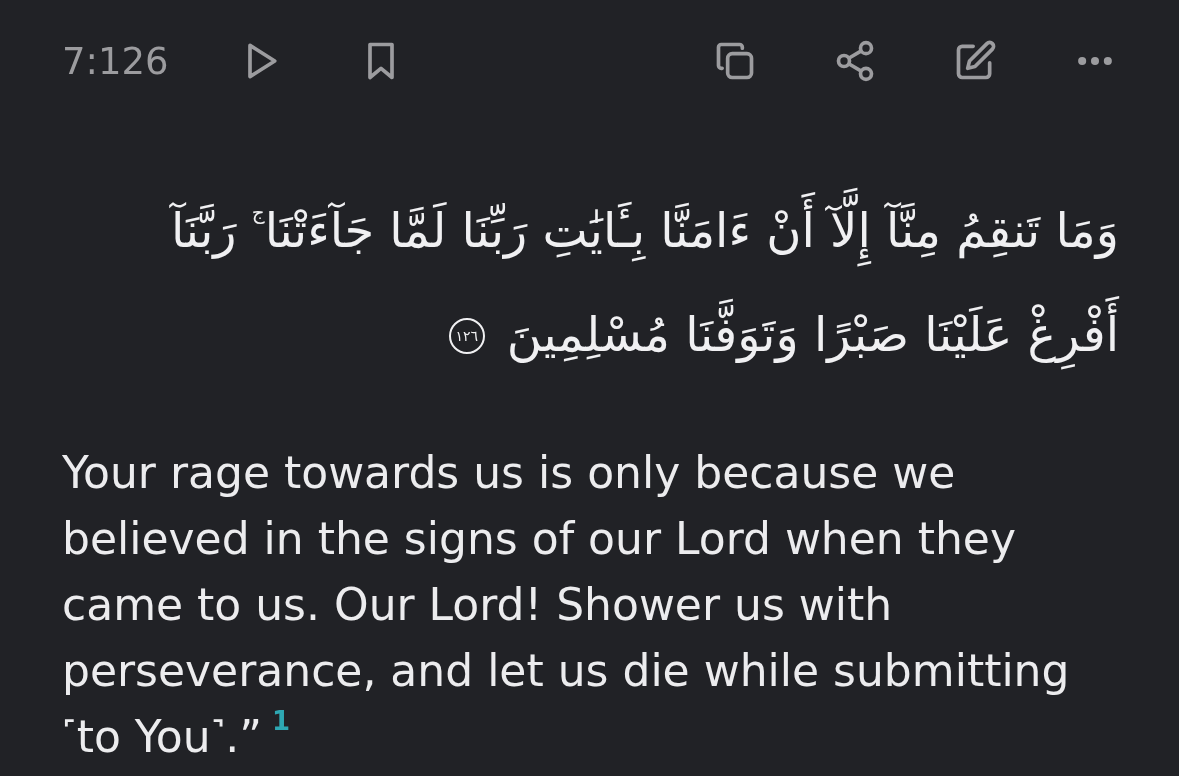  I want to click on footnote-link: 1, so click(281, 721).